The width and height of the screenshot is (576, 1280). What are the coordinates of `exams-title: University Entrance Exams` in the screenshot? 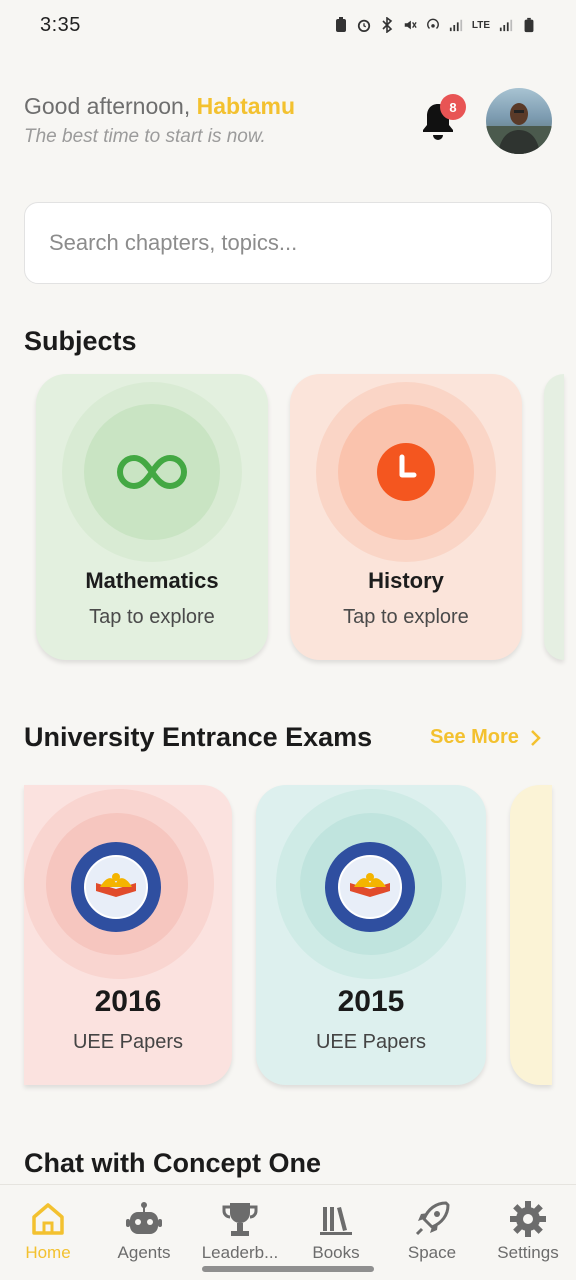 It's located at (198, 737).